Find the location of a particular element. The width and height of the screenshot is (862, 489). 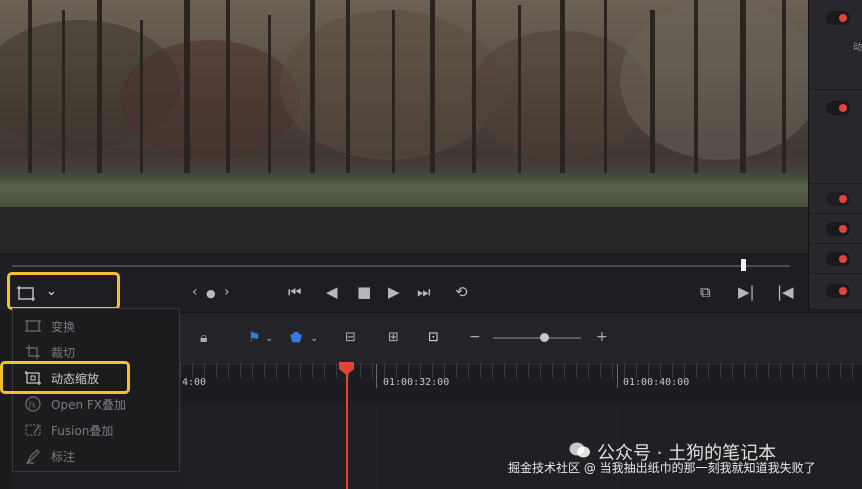

marker-icon: ⬟ is located at coordinates (296, 338).